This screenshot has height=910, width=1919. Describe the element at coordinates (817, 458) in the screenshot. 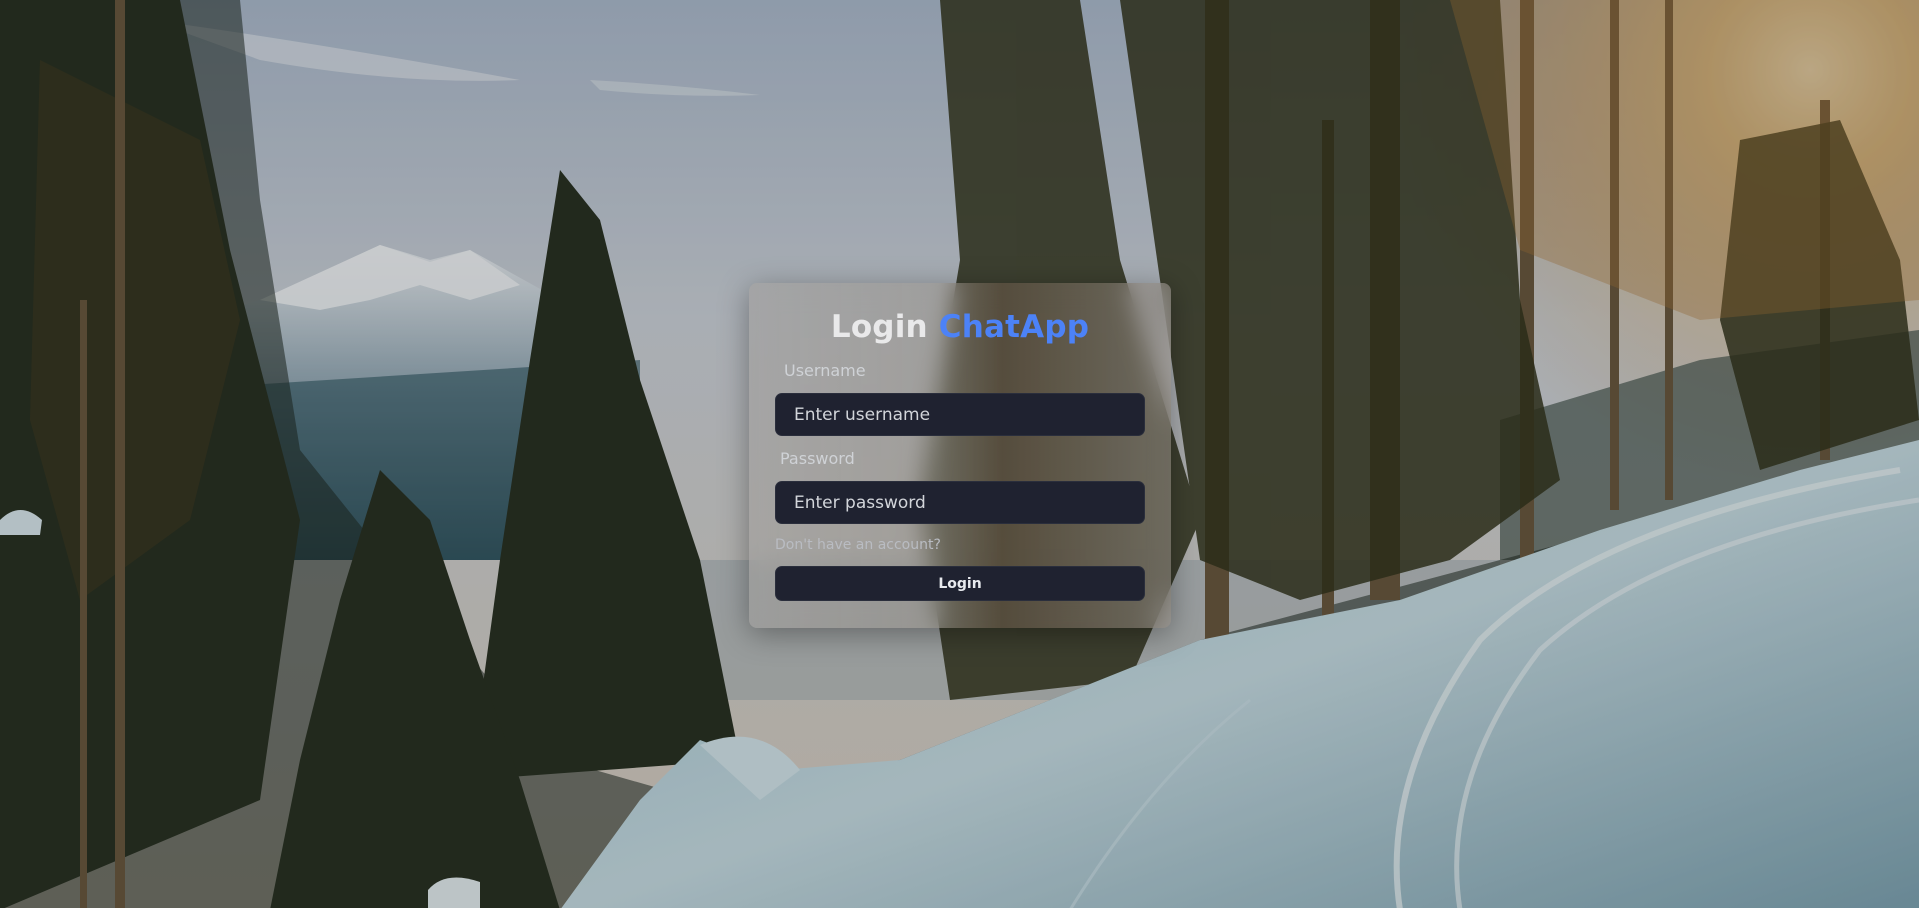

I see `password-label: Password` at that location.